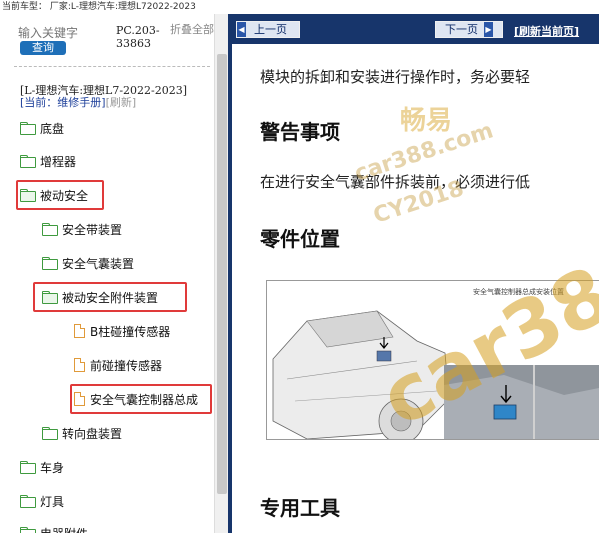 The image size is (599, 533). Describe the element at coordinates (241, 29) in the screenshot. I see `arrow-left-icon: ◀` at that location.